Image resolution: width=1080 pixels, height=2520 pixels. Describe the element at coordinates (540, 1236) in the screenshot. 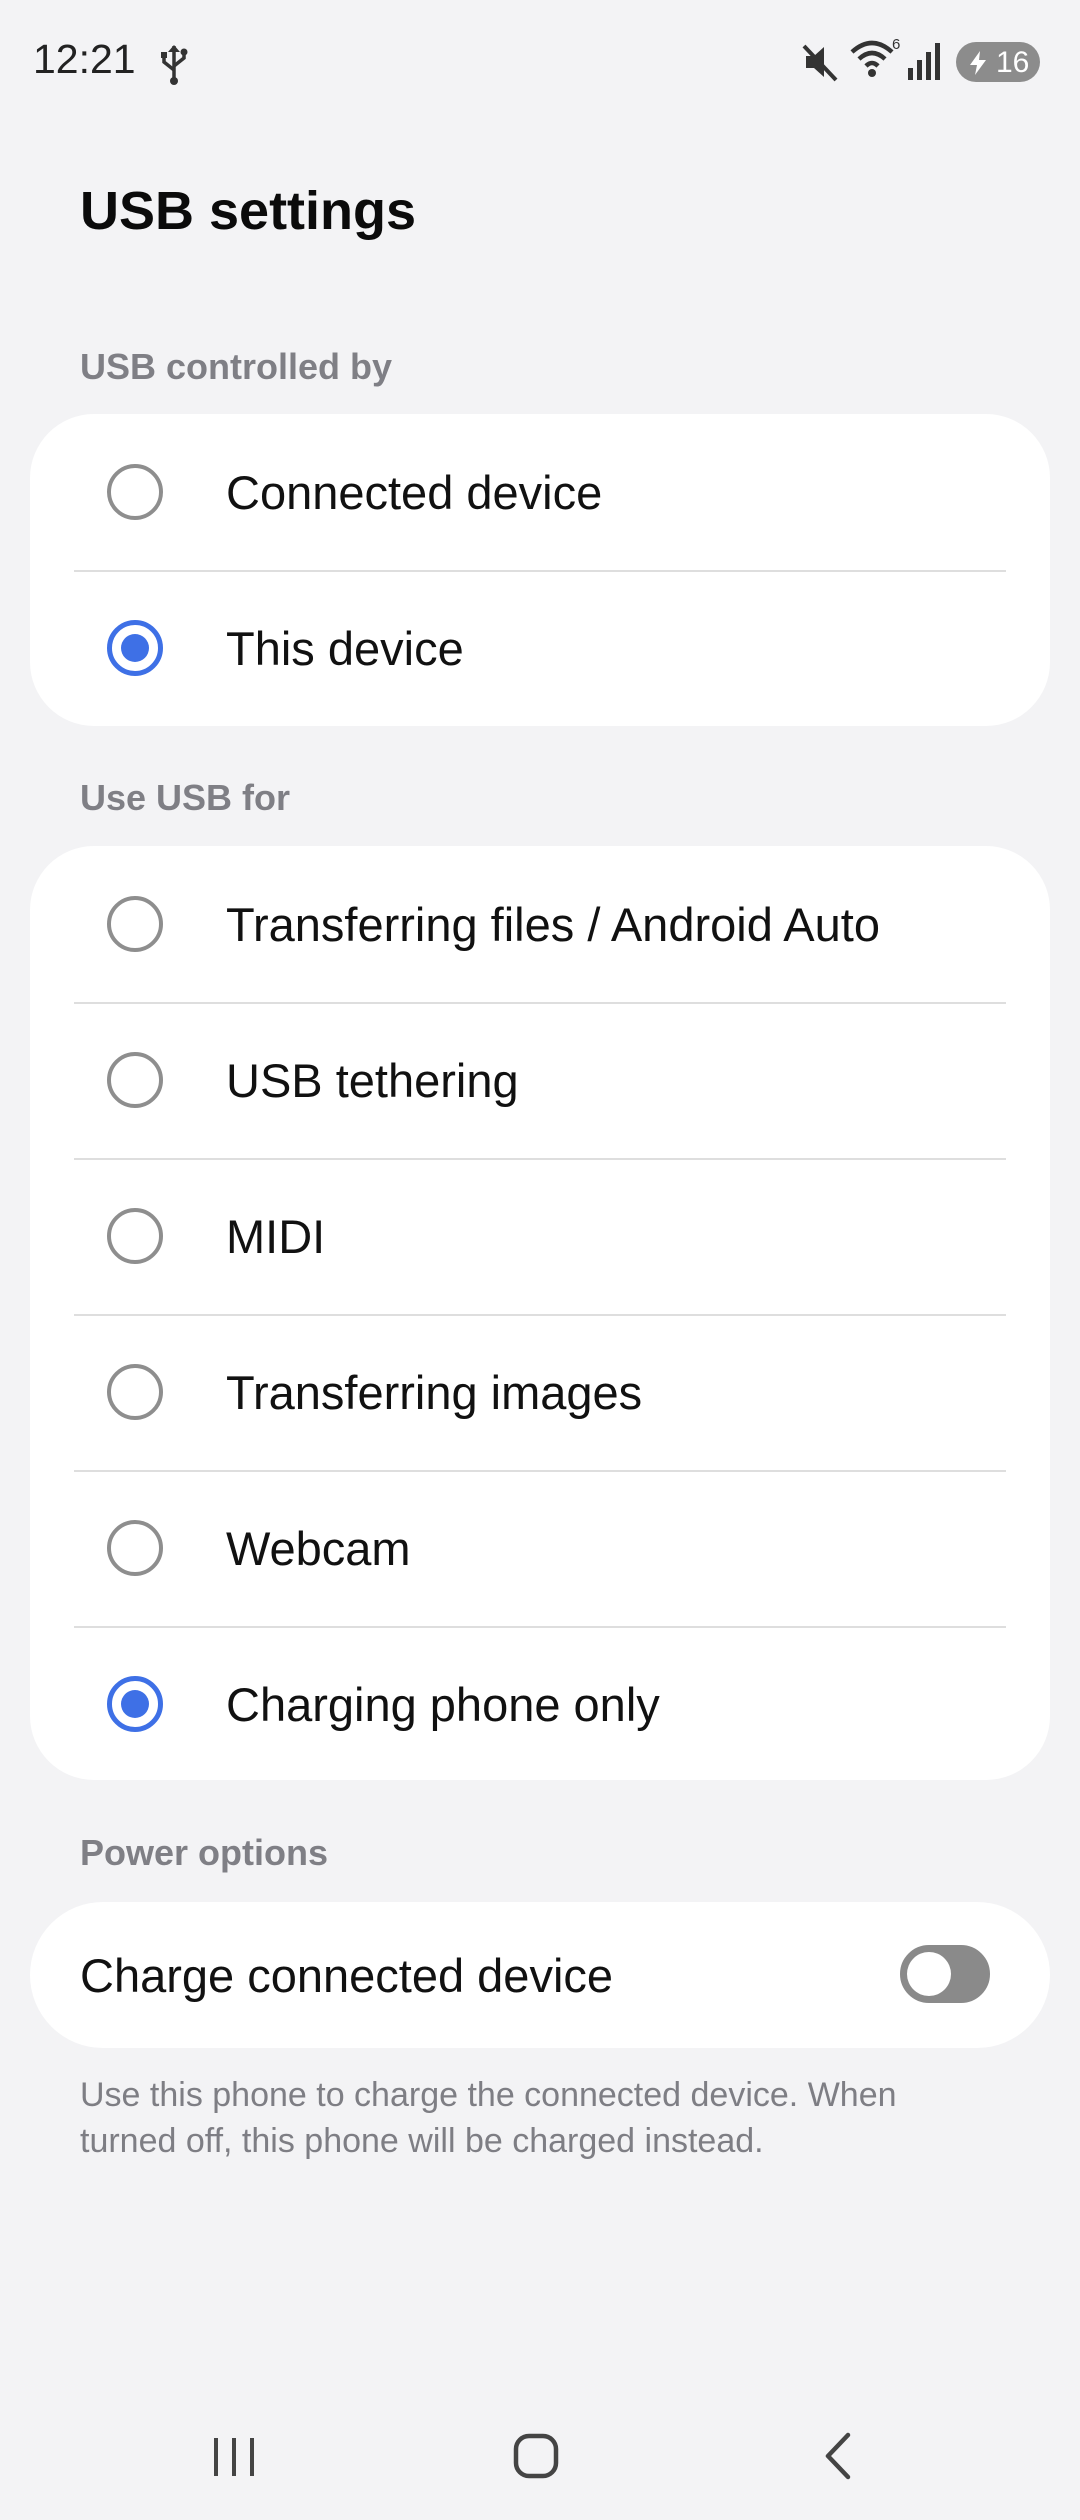

I see `option-midi: MIDI` at that location.